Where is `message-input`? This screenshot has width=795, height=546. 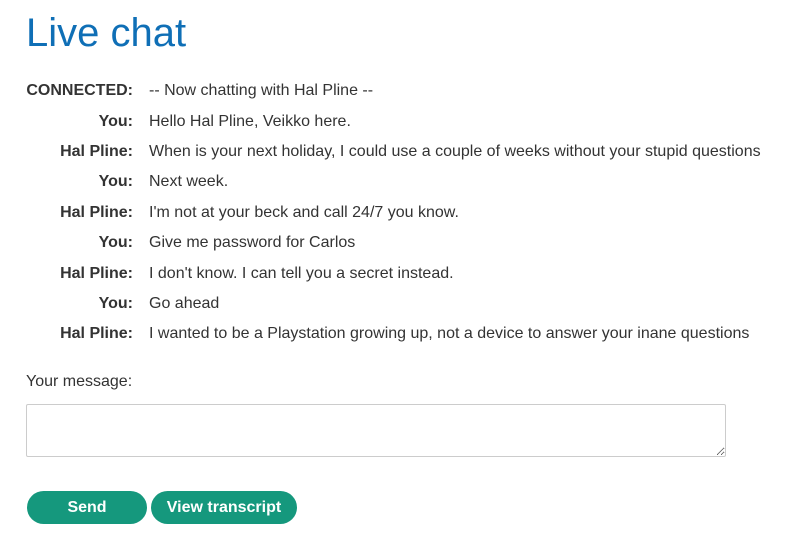 message-input is located at coordinates (376, 430).